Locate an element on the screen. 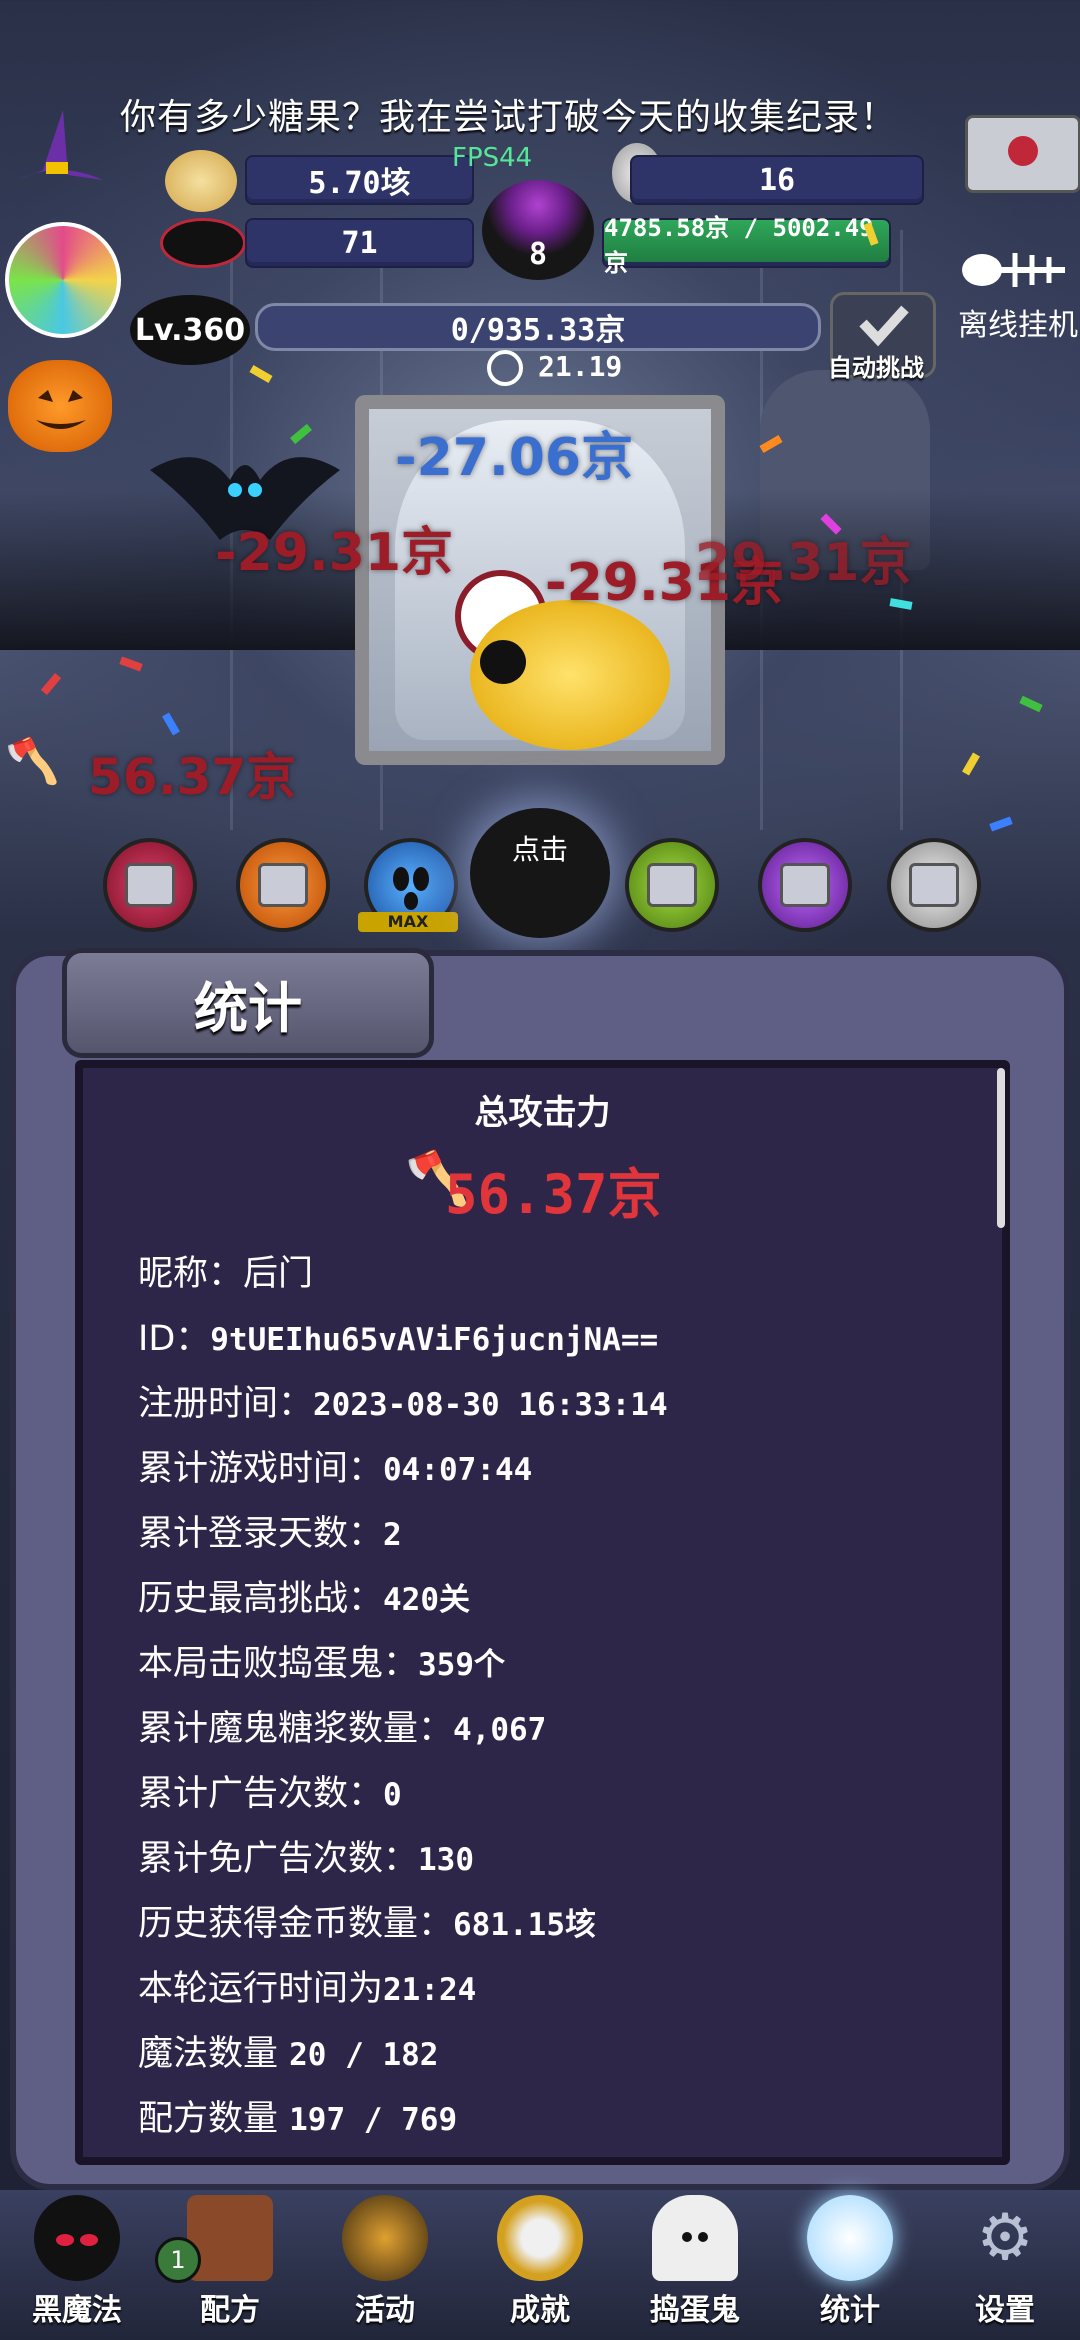  cauldron-icon: 8 is located at coordinates (538, 230).